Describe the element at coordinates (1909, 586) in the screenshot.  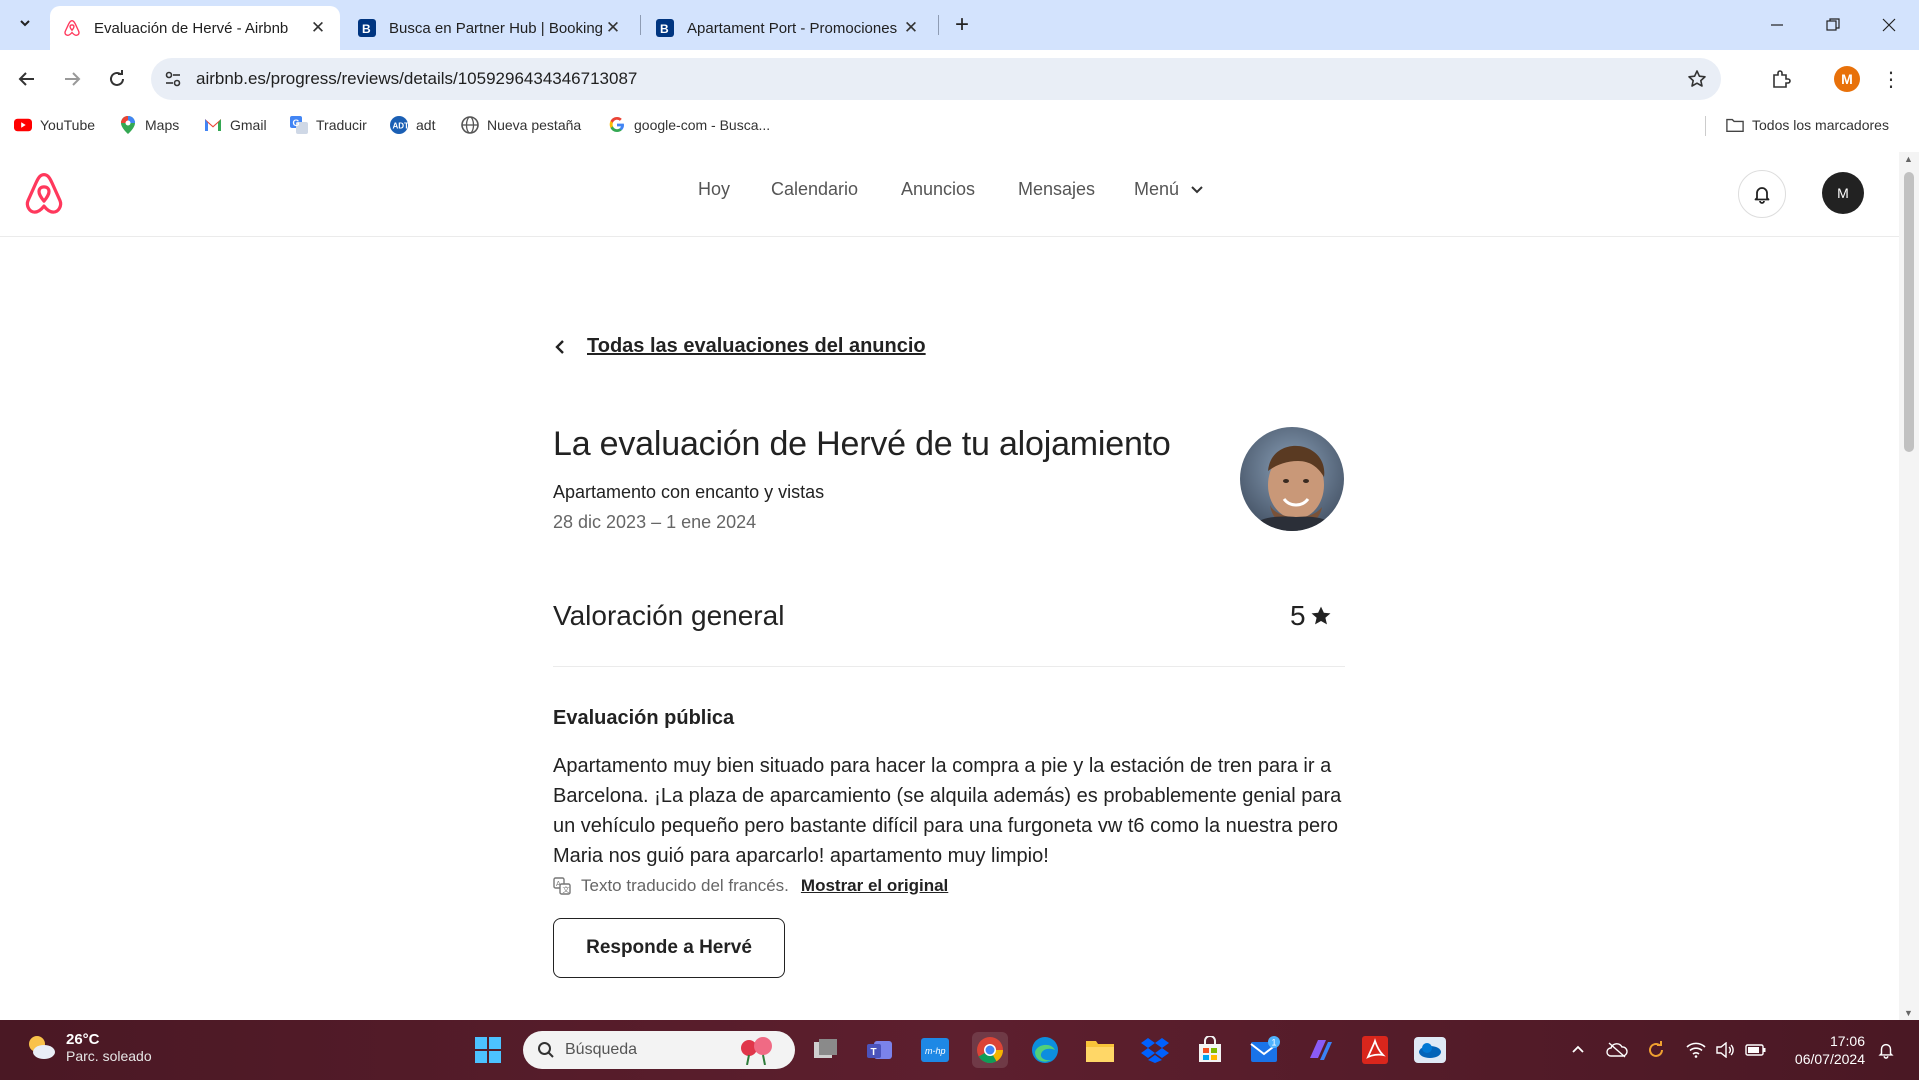
I see `page-scrollbar: ▲ ▼` at that location.